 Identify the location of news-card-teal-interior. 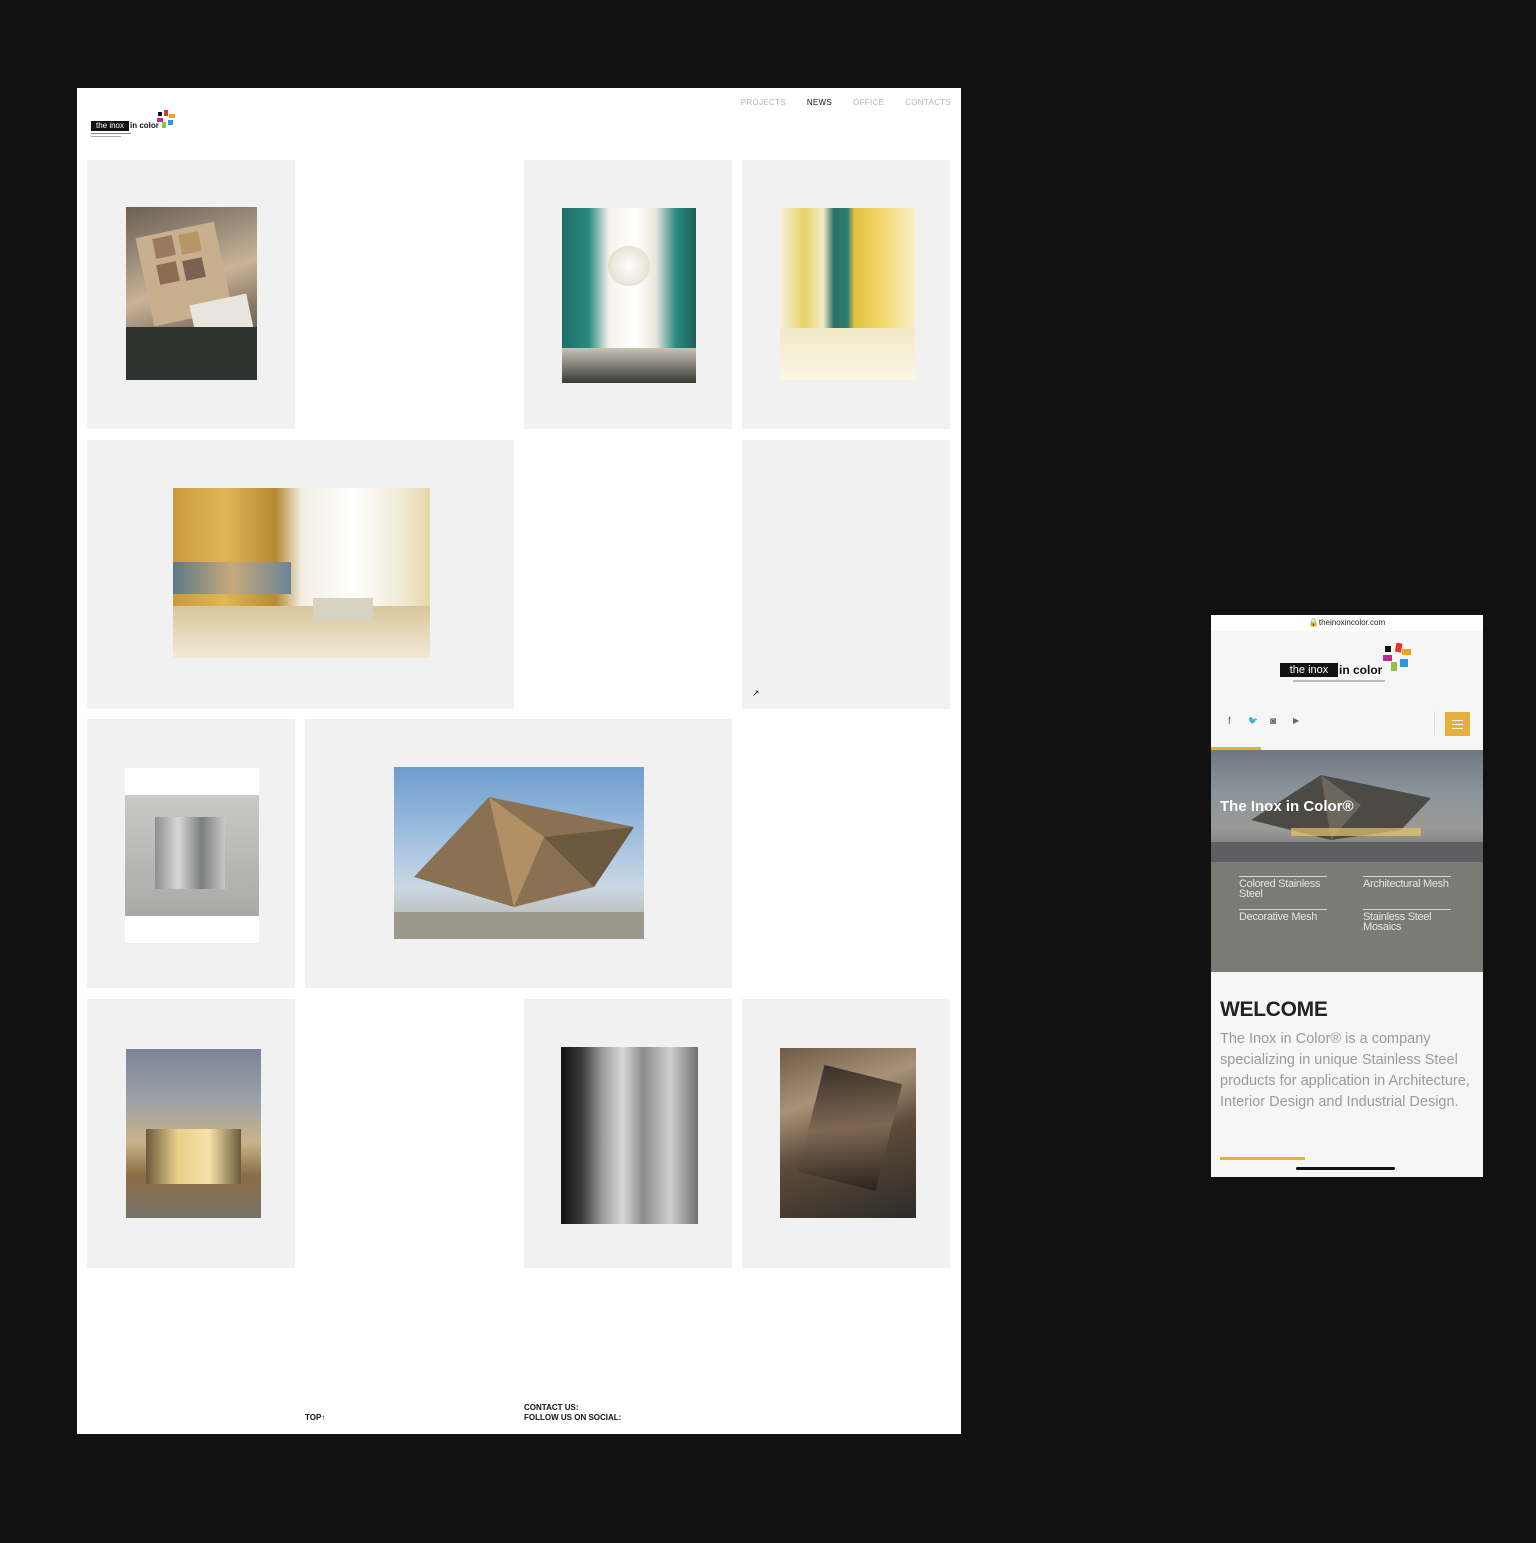
(628, 294).